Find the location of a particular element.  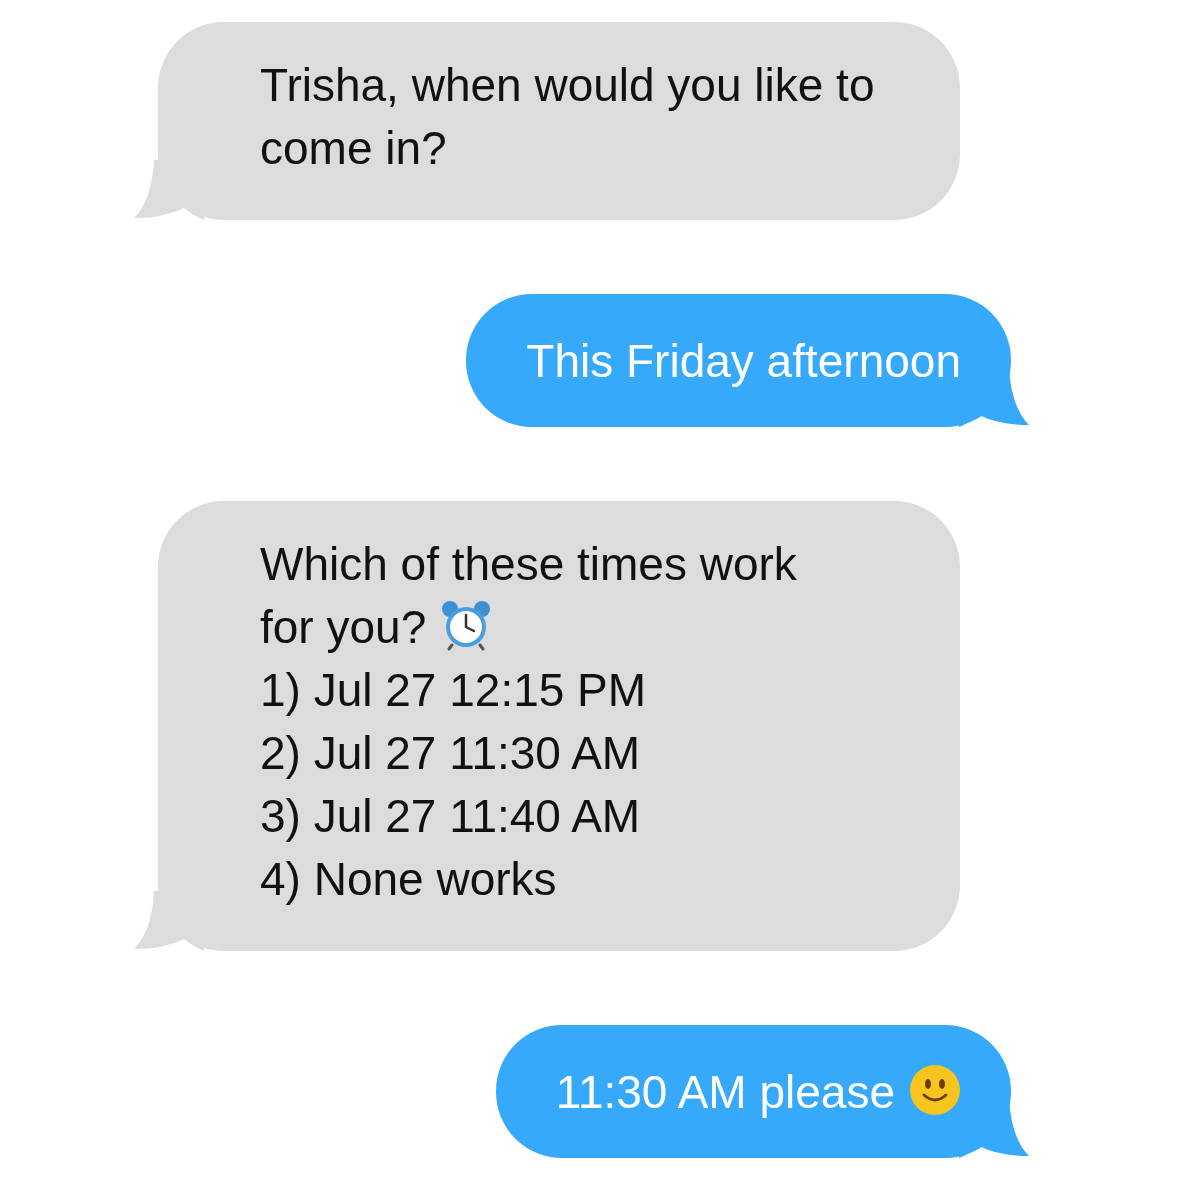

message-text: Which of these times work is located at coordinates (528, 564).